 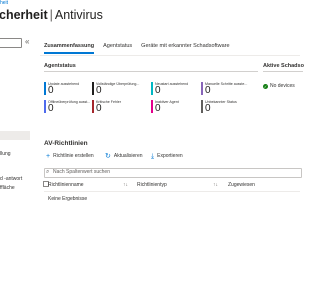 I want to click on tile-unknown-status: Unbekannter Status 0, so click(x=219, y=107).